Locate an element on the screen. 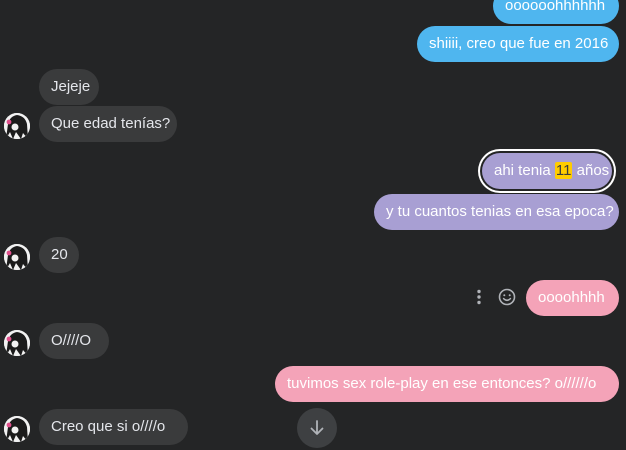 The height and width of the screenshot is (450, 626). outgoing-message: y tu cuantos tenias en esa epoca? is located at coordinates (496, 212).